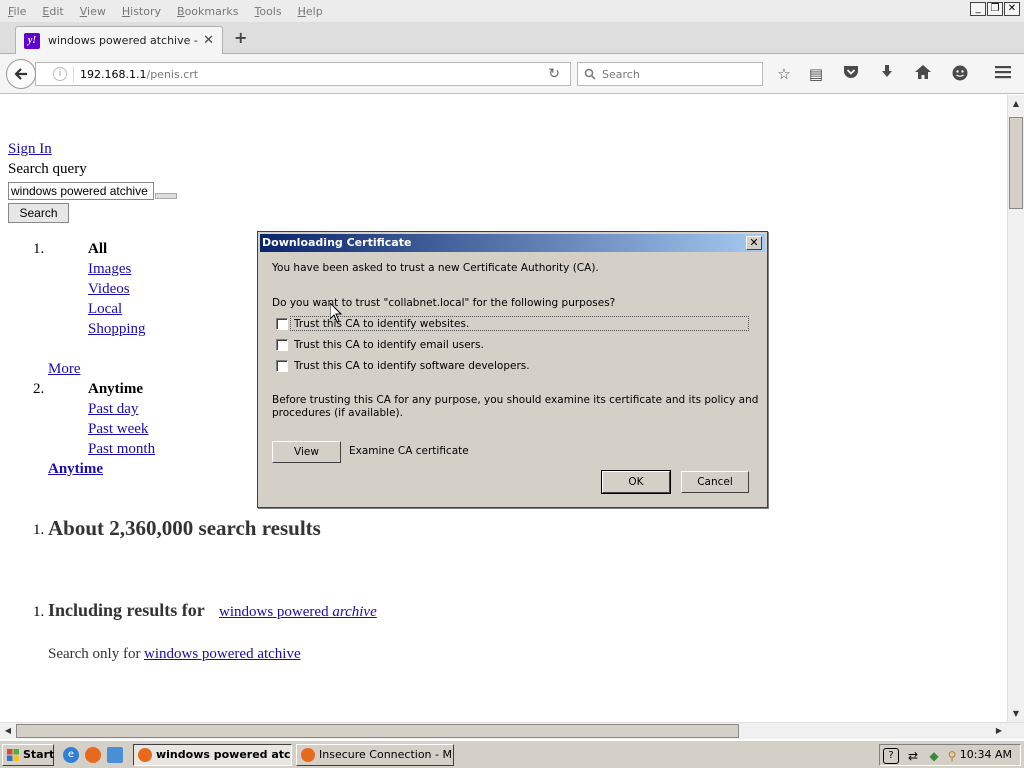 The width and height of the screenshot is (1024, 768). What do you see at coordinates (636, 482) in the screenshot?
I see `ok-button: OK` at bounding box center [636, 482].